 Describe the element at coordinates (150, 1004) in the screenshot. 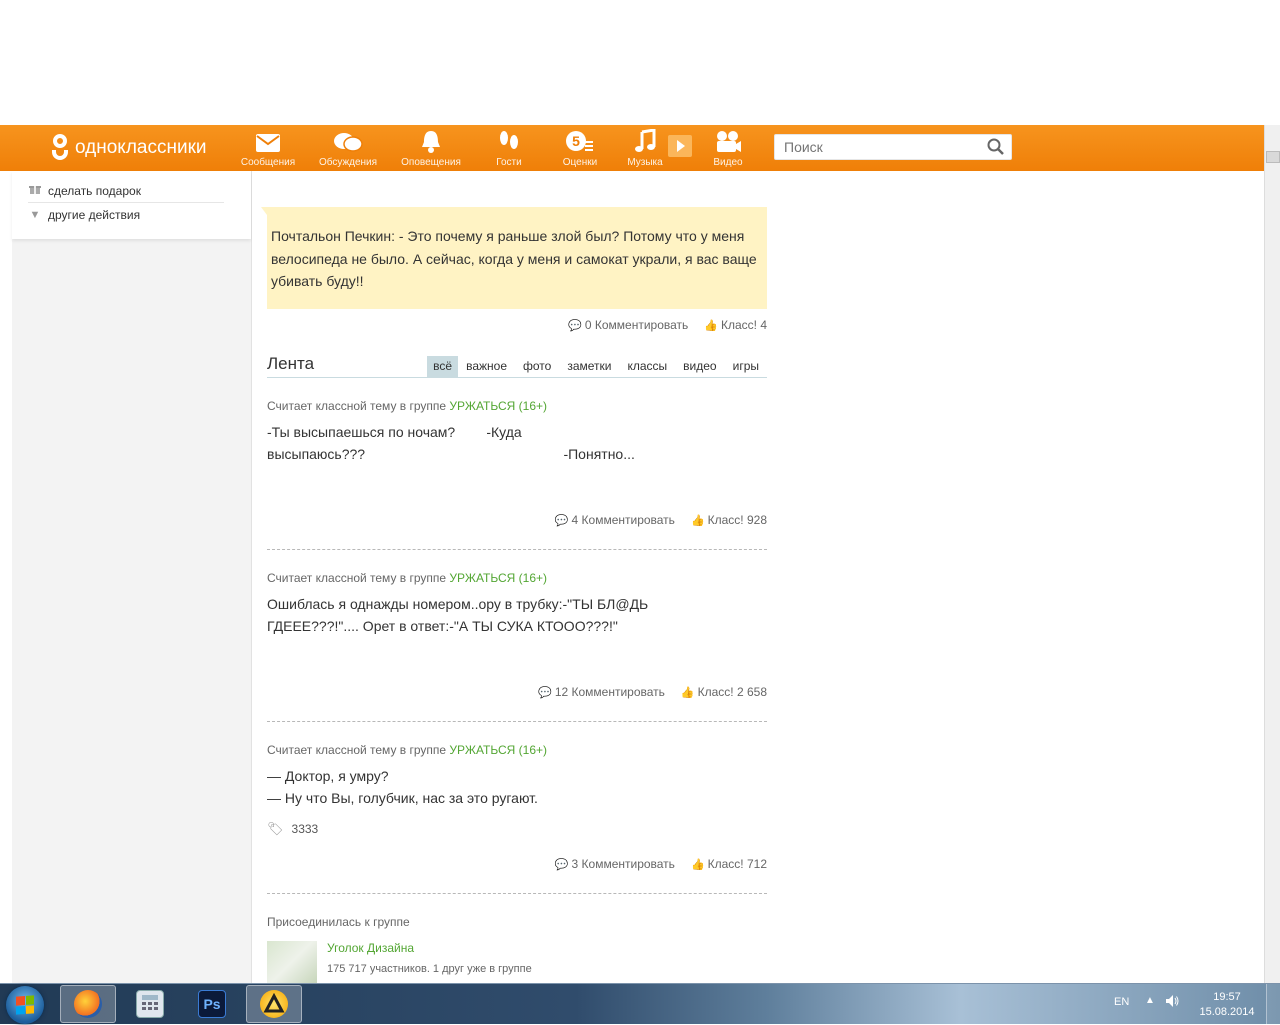

I see `taskbar-calculator` at that location.